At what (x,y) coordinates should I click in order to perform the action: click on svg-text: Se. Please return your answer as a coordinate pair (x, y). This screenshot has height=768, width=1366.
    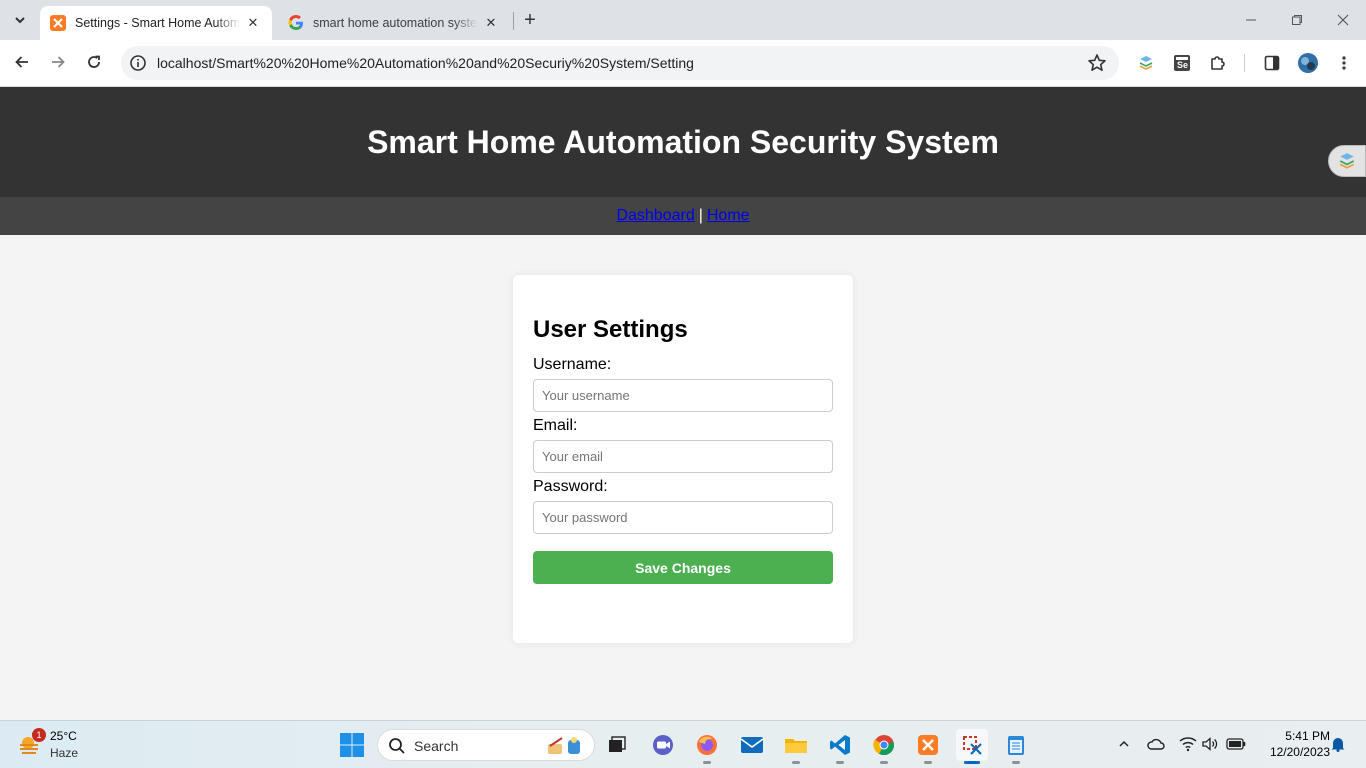
    Looking at the image, I should click on (1182, 65).